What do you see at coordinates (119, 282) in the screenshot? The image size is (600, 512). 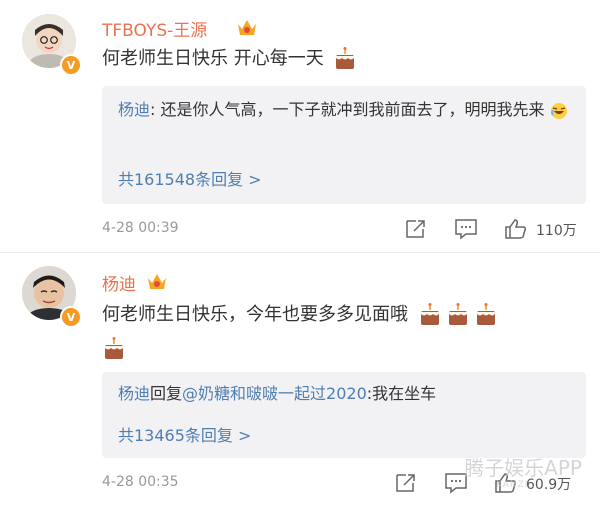 I see `comment-username: 杨迪` at bounding box center [119, 282].